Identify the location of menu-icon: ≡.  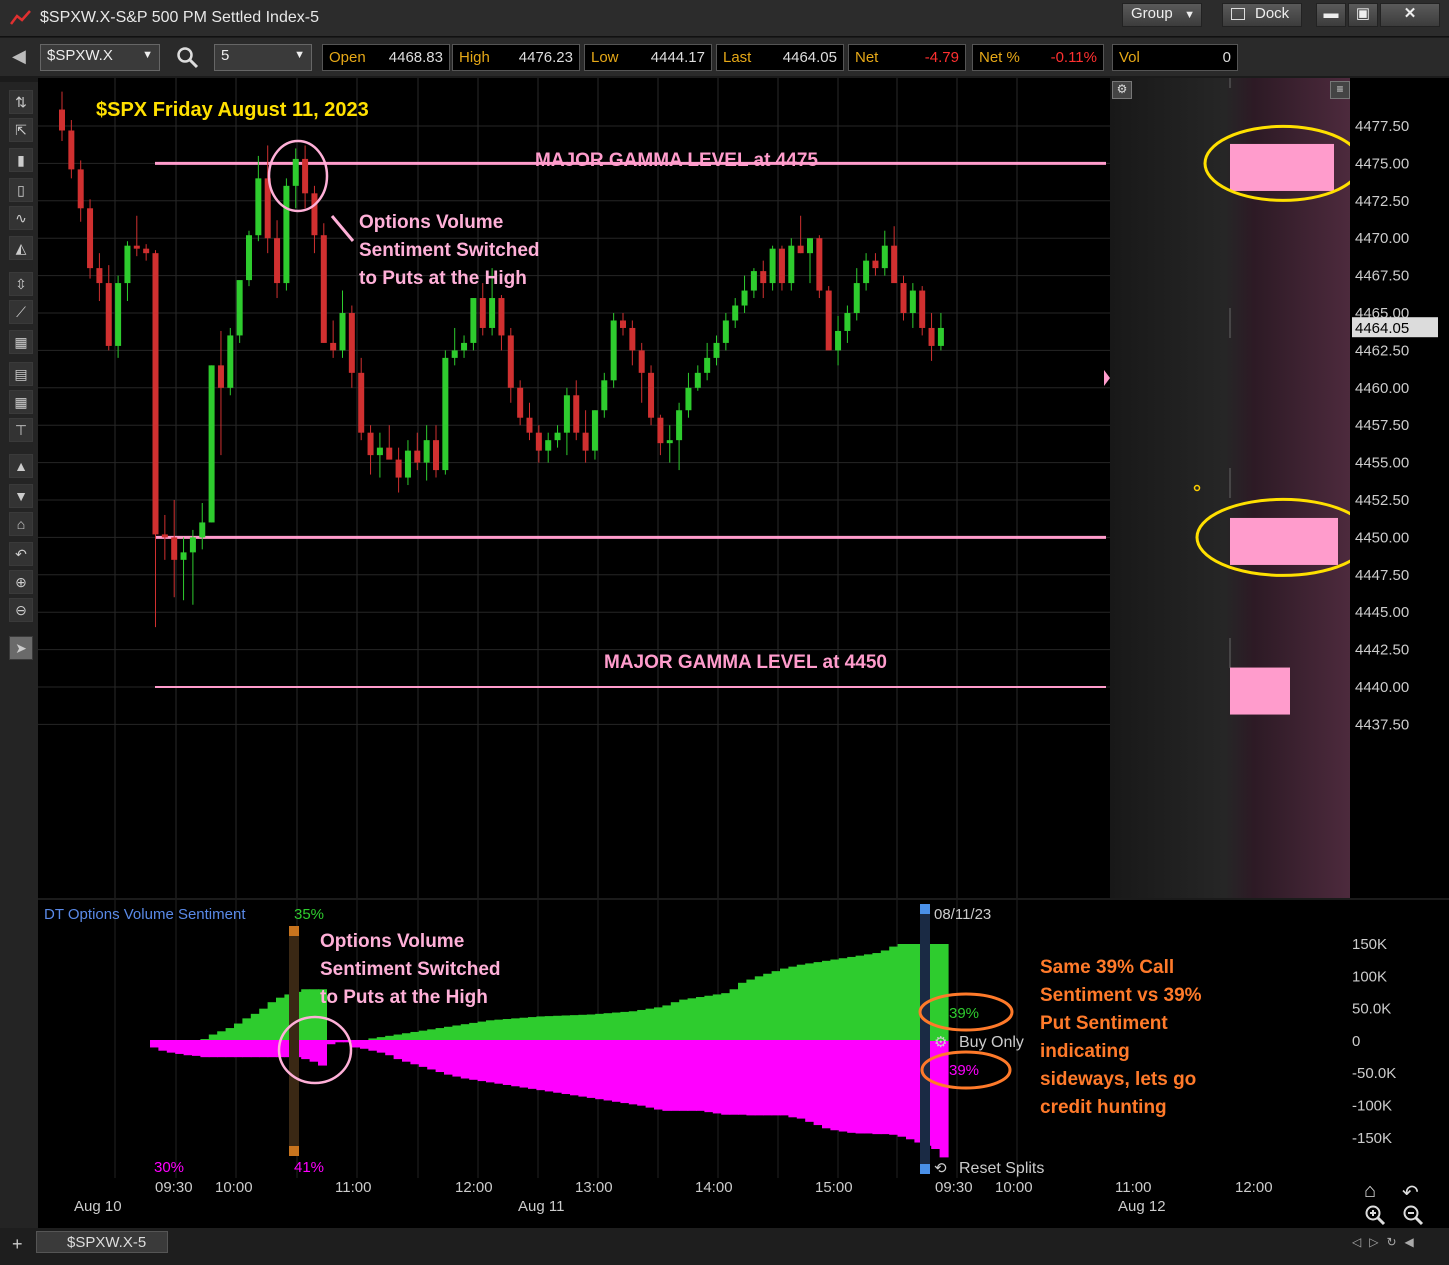
(1340, 90).